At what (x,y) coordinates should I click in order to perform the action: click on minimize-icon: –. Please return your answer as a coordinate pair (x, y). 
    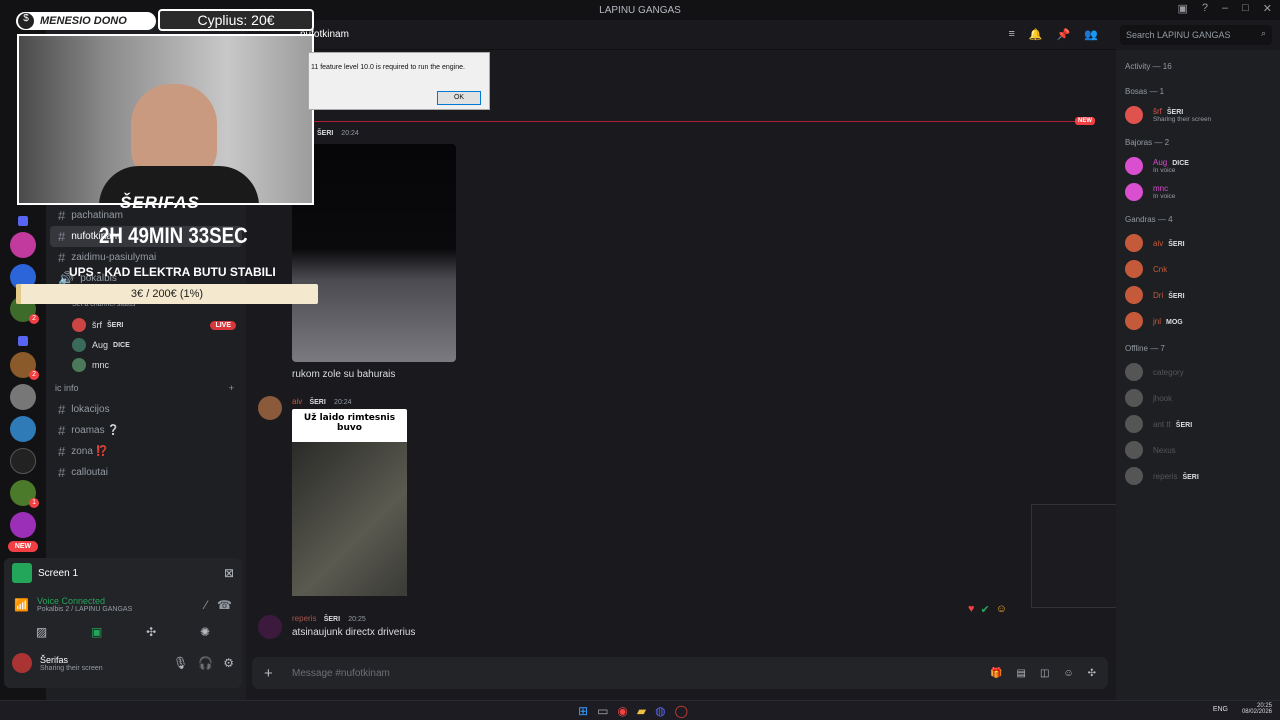
    Looking at the image, I should click on (1225, 8).